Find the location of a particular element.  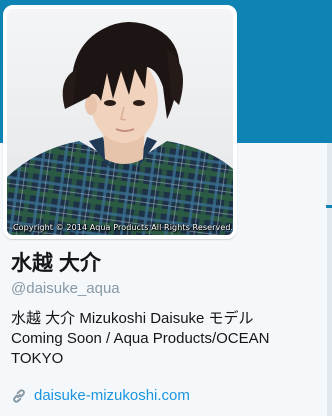

website-link: daisuke-mizukoshi.com is located at coordinates (112, 396).